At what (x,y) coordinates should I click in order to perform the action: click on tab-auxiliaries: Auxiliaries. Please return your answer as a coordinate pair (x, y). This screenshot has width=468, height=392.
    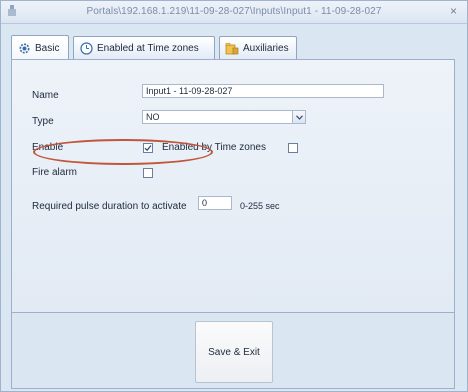
    Looking at the image, I should click on (258, 47).